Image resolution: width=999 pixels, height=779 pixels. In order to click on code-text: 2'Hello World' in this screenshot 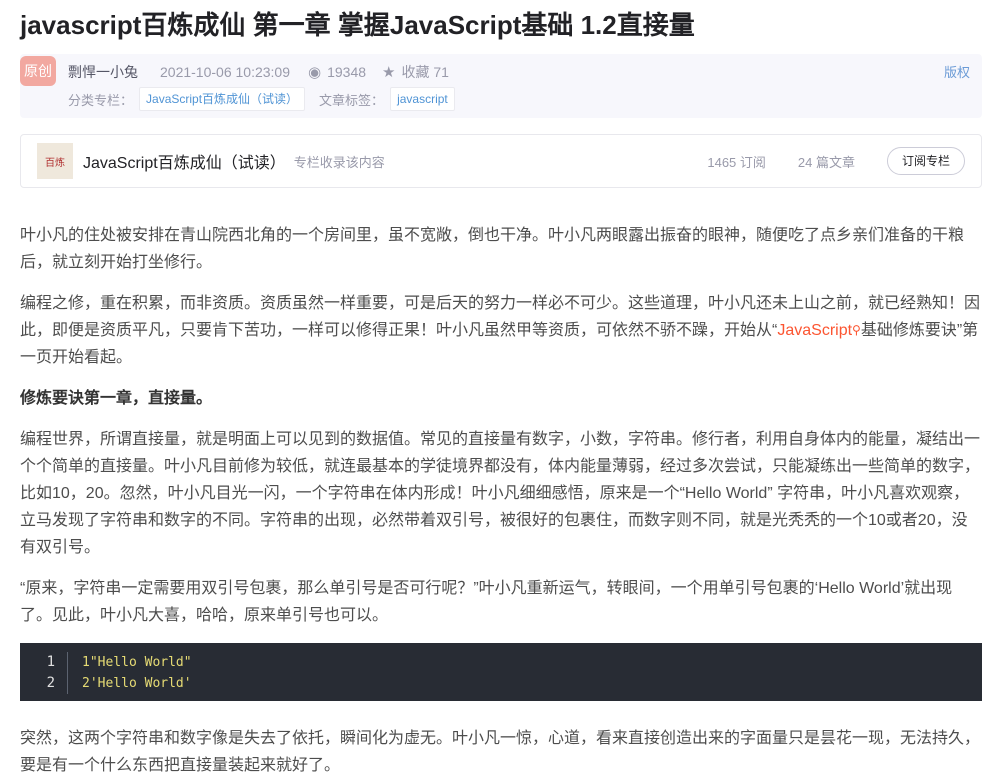, I will do `click(137, 683)`.